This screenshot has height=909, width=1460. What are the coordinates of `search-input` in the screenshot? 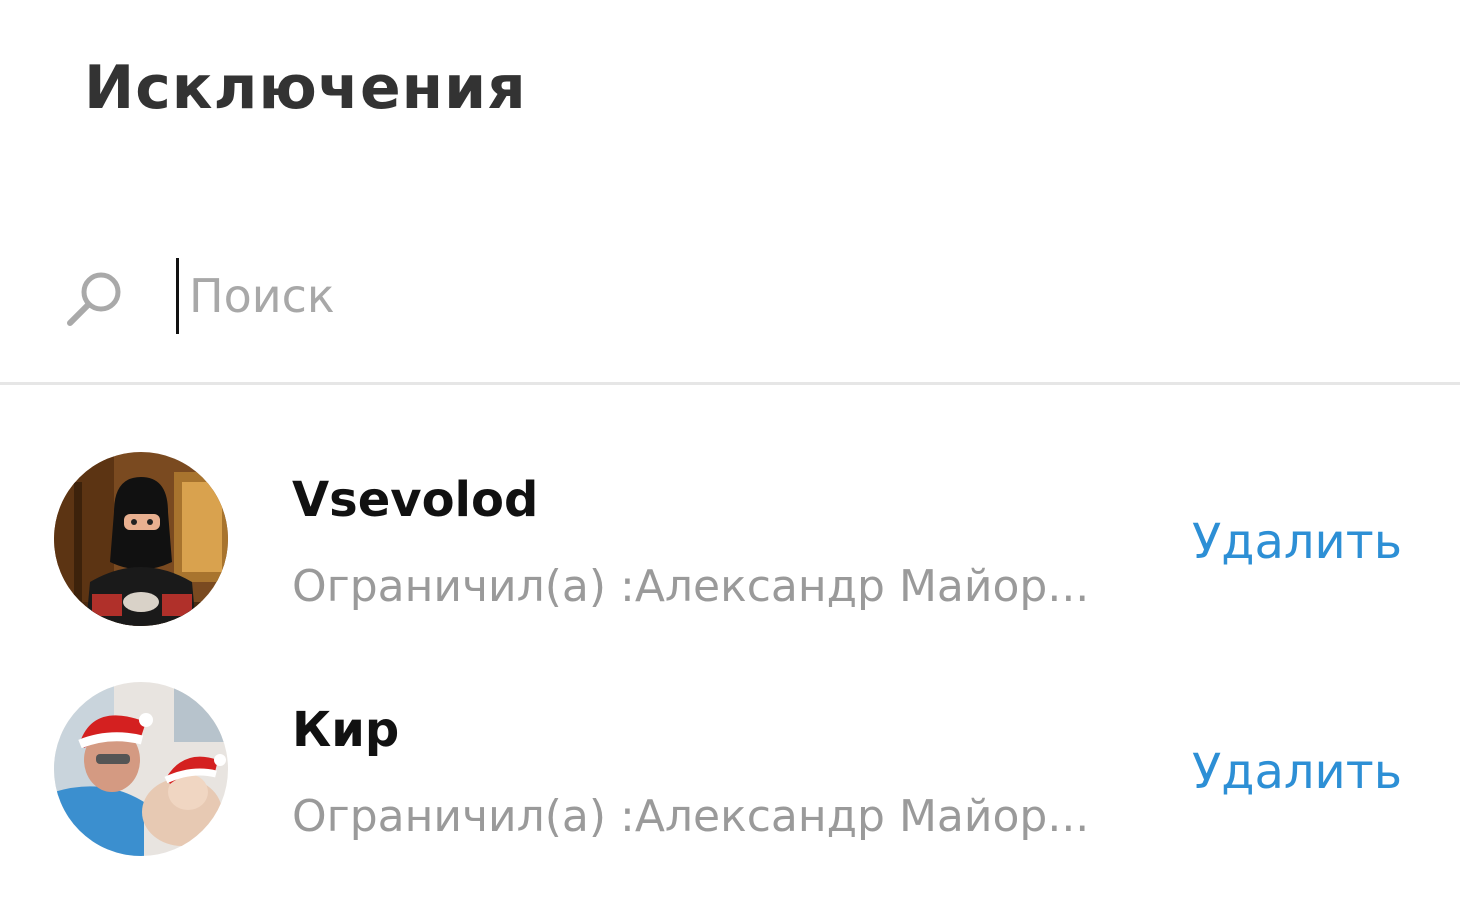 It's located at (776, 296).